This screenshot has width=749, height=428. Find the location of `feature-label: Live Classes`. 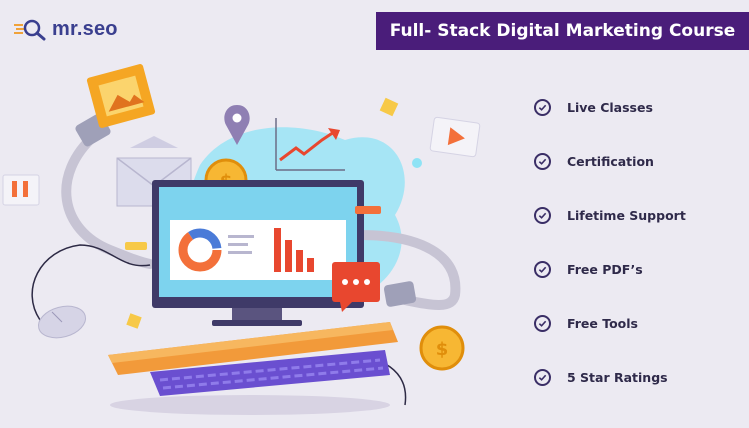

feature-label: Live Classes is located at coordinates (610, 107).